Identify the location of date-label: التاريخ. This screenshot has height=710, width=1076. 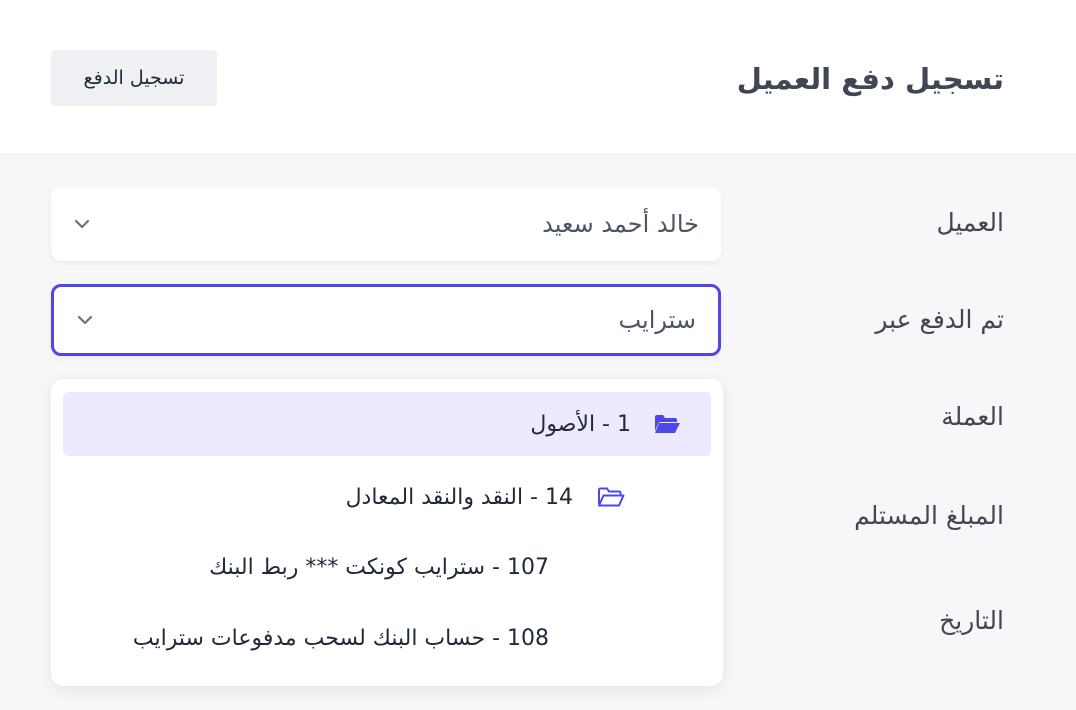
(971, 620).